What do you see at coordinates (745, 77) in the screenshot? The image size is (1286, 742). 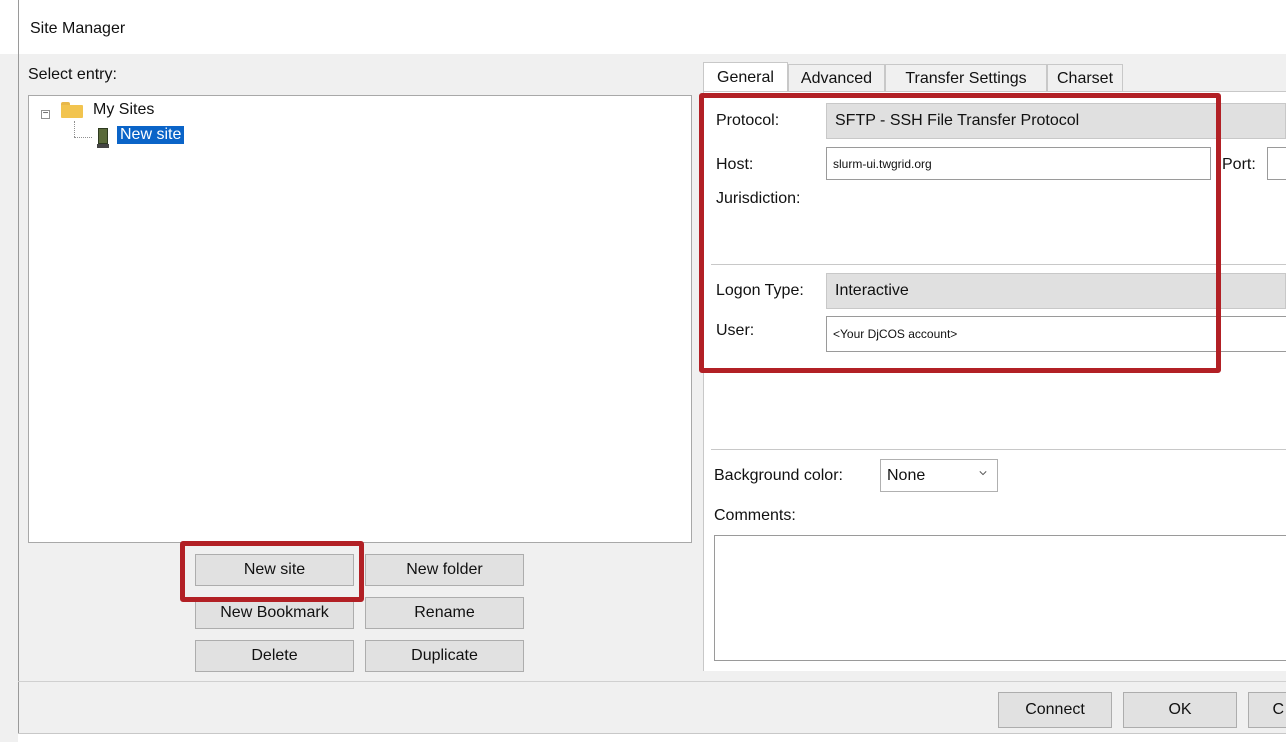 I see `tab-general: General` at bounding box center [745, 77].